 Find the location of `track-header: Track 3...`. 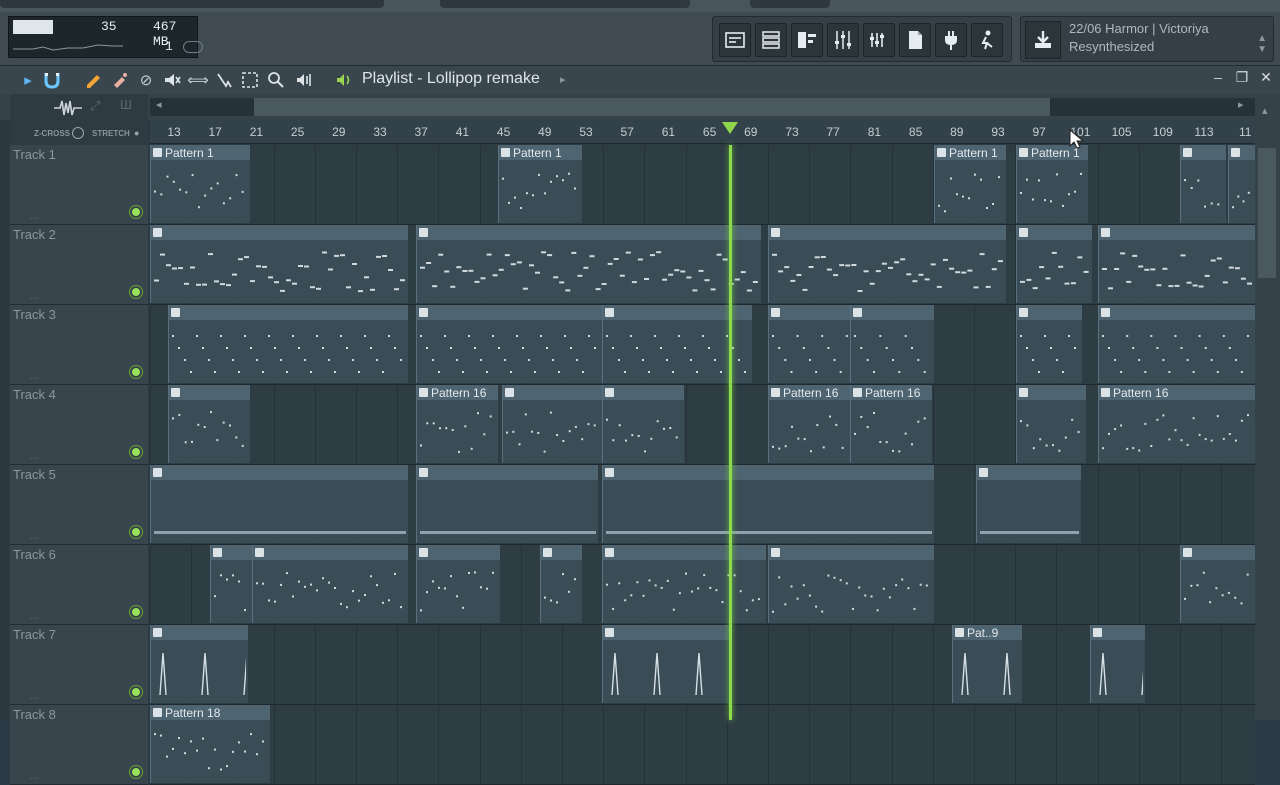

track-header: Track 3... is located at coordinates (79, 345).